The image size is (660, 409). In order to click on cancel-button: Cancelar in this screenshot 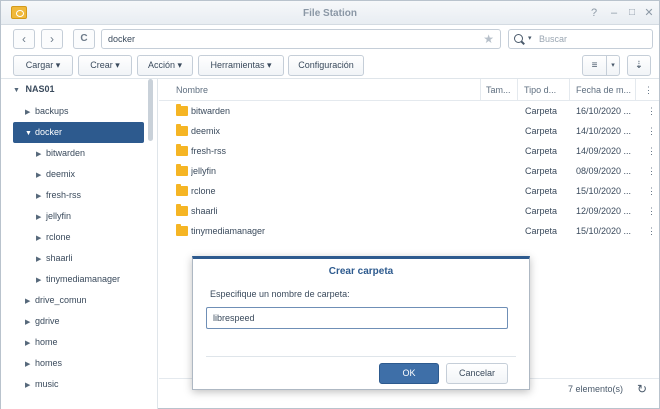, I will do `click(477, 373)`.